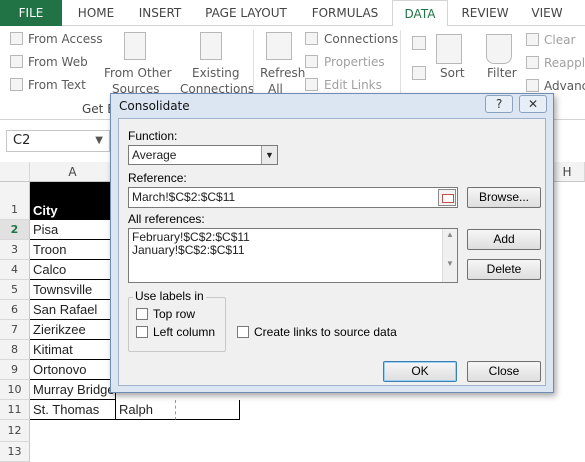 This screenshot has height=462, width=585. What do you see at coordinates (73, 350) in the screenshot?
I see `cell-a8: Kitimat` at bounding box center [73, 350].